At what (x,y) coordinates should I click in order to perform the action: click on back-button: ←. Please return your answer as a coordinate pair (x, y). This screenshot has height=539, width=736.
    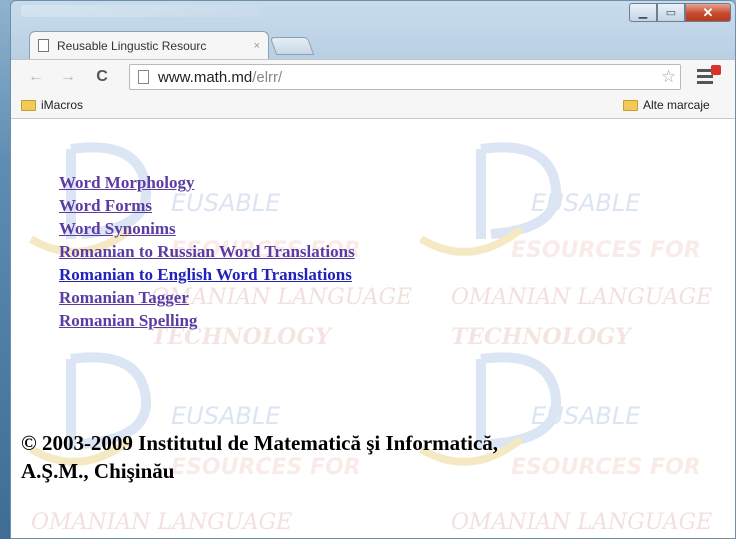
    Looking at the image, I should click on (36, 77).